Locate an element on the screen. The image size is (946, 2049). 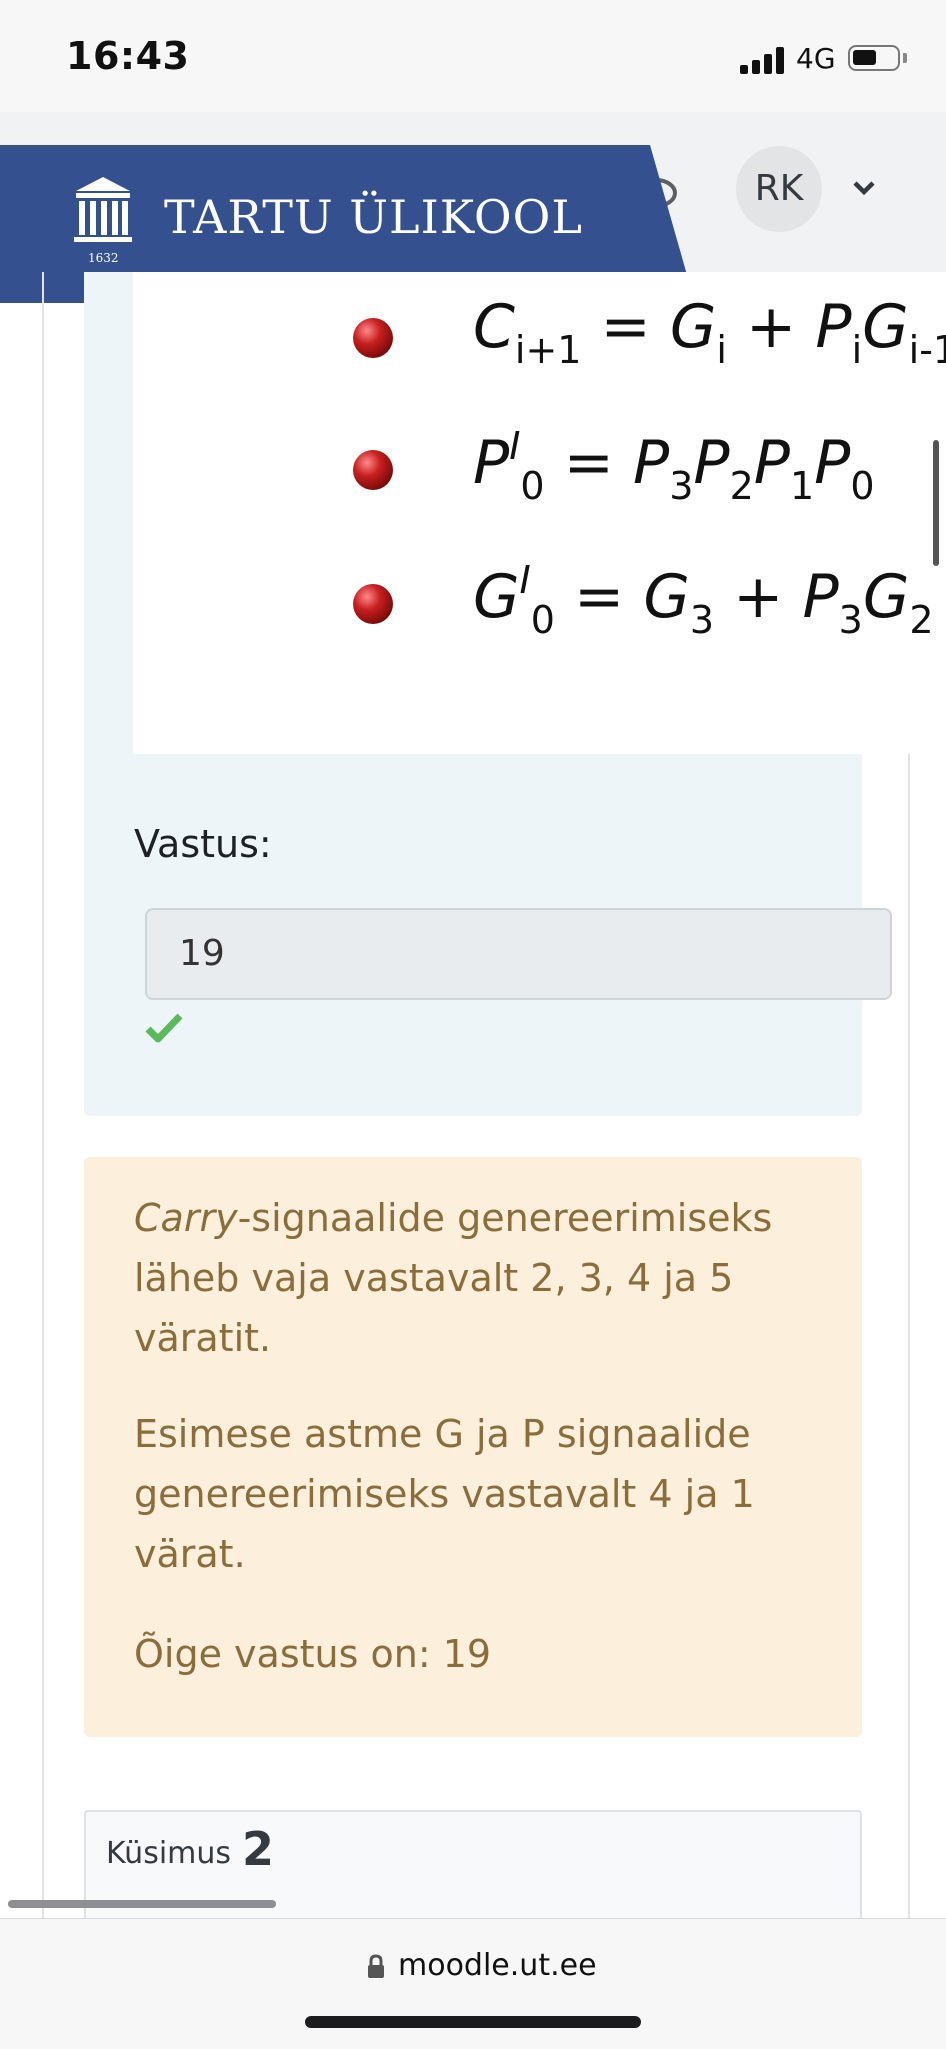
battery-icon is located at coordinates (874, 58).